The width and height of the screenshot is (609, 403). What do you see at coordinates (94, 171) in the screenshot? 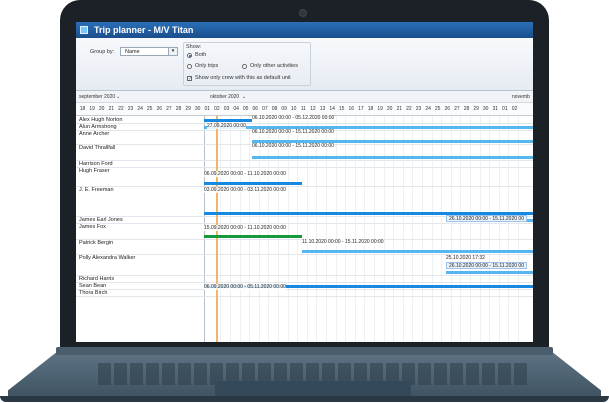
I see `crew-name: Hugh Fraser` at bounding box center [94, 171].